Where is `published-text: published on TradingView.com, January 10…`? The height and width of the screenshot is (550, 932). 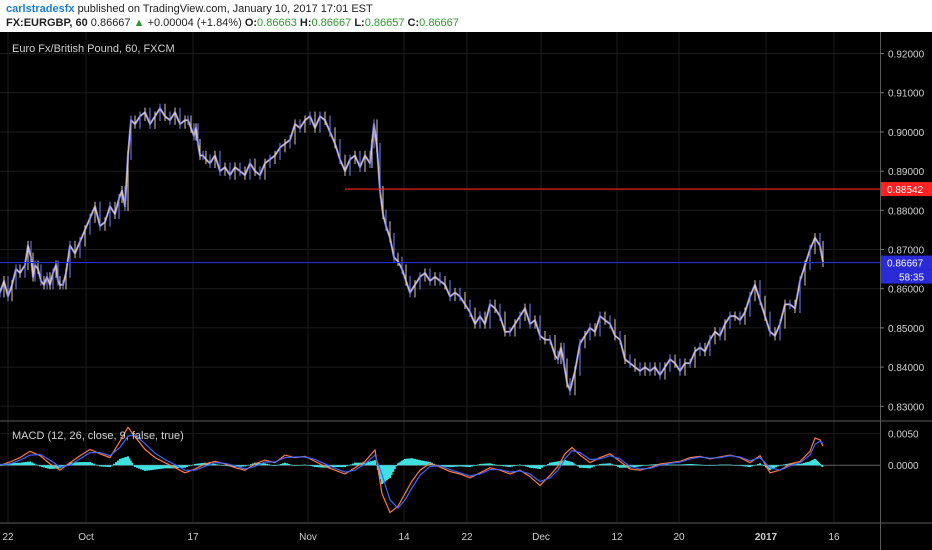
published-text: published on TradingView.com, January 10… is located at coordinates (225, 9).